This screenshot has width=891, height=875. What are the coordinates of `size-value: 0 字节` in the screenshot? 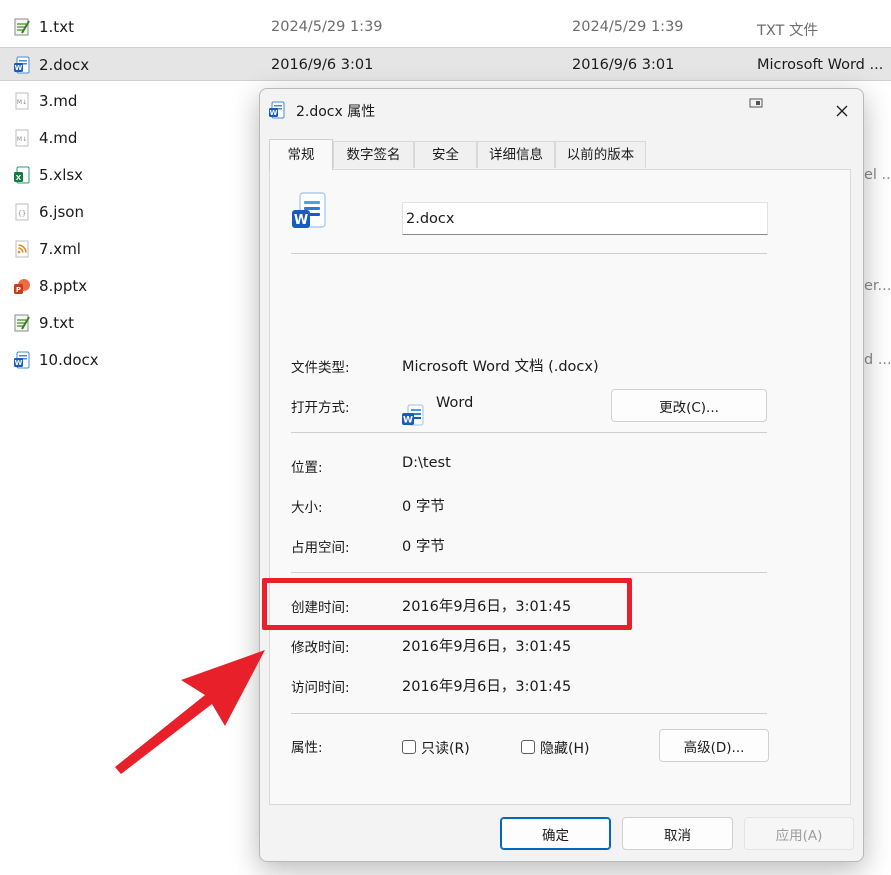 It's located at (423, 507).